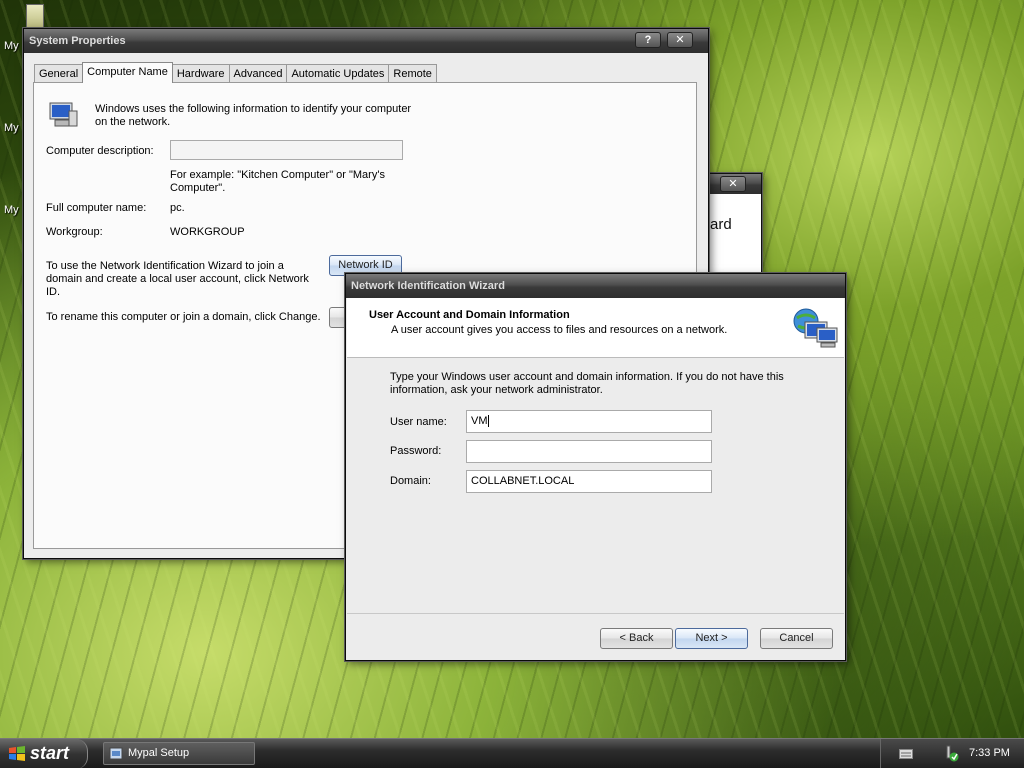 The image size is (1024, 768). What do you see at coordinates (258, 73) in the screenshot?
I see `tab-advanced: Advanced` at bounding box center [258, 73].